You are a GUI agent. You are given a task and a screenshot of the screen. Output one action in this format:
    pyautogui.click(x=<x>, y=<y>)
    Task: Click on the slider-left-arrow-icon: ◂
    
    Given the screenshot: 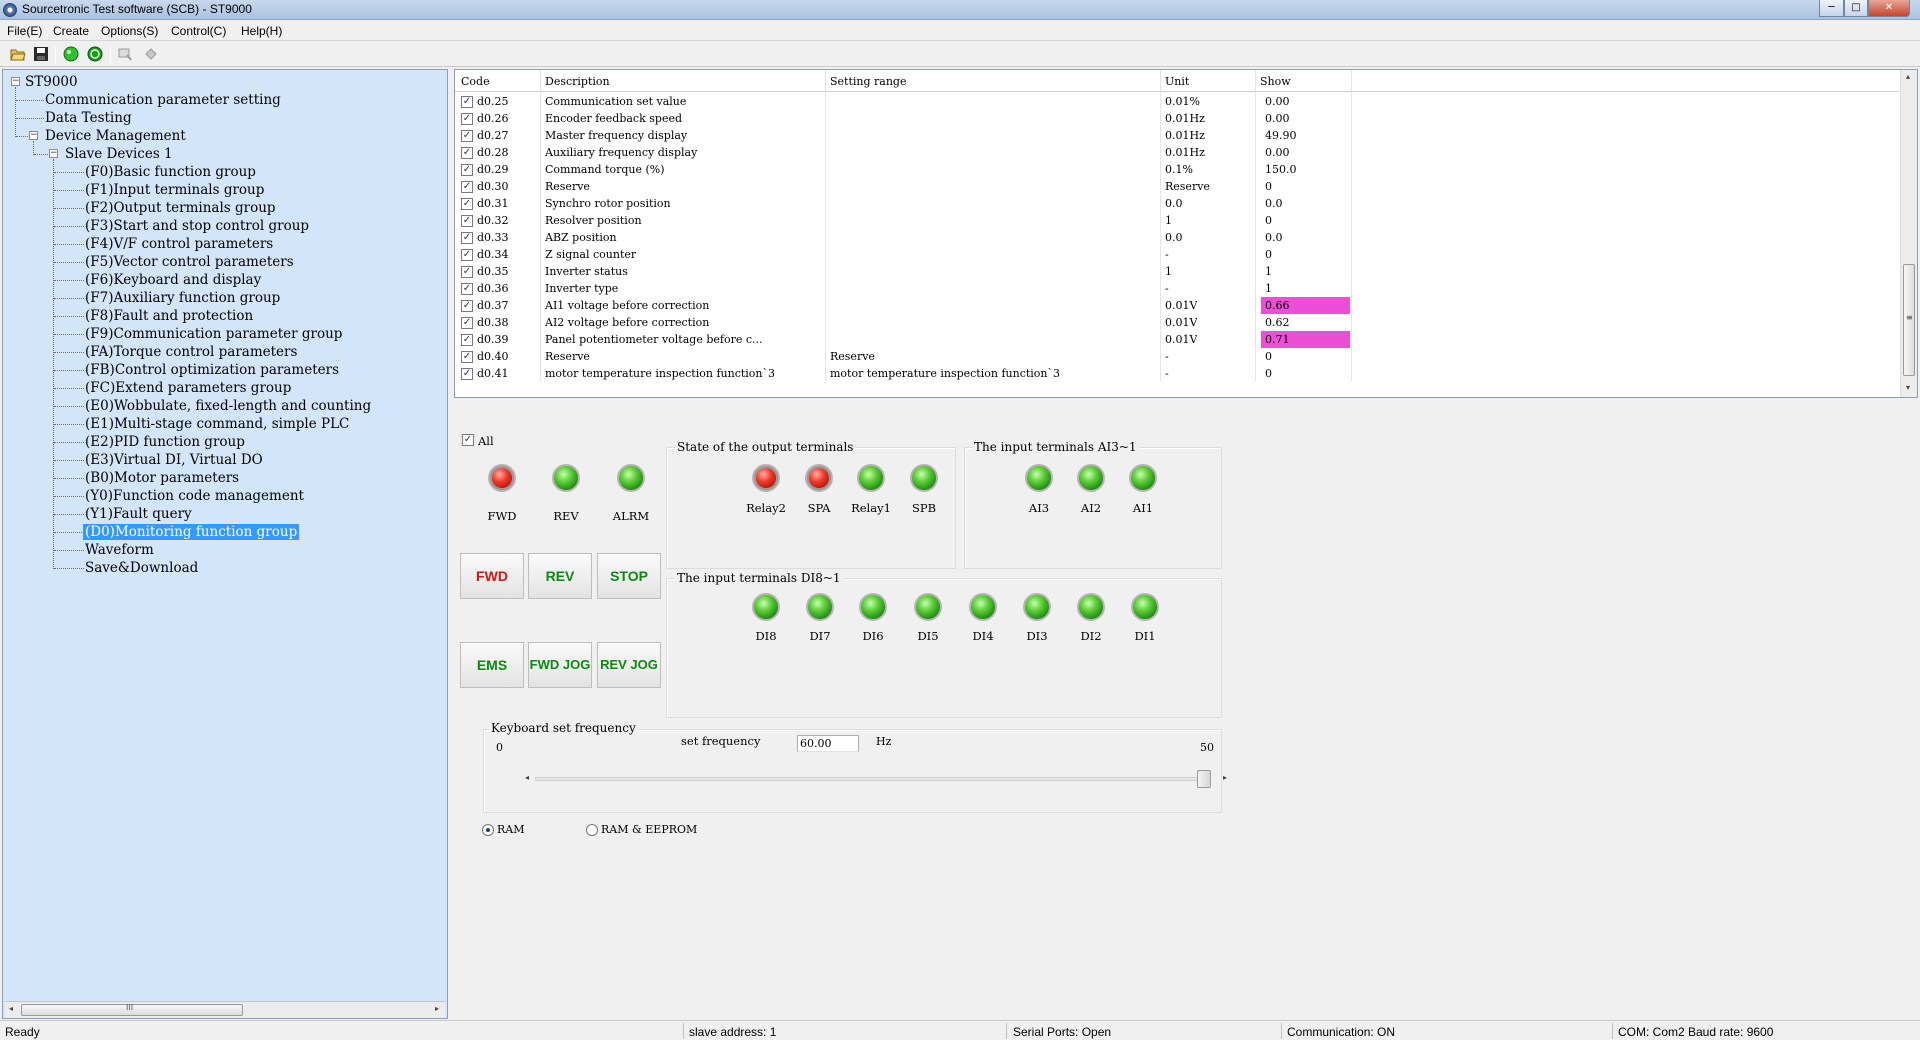 What is the action you would take?
    pyautogui.click(x=527, y=777)
    